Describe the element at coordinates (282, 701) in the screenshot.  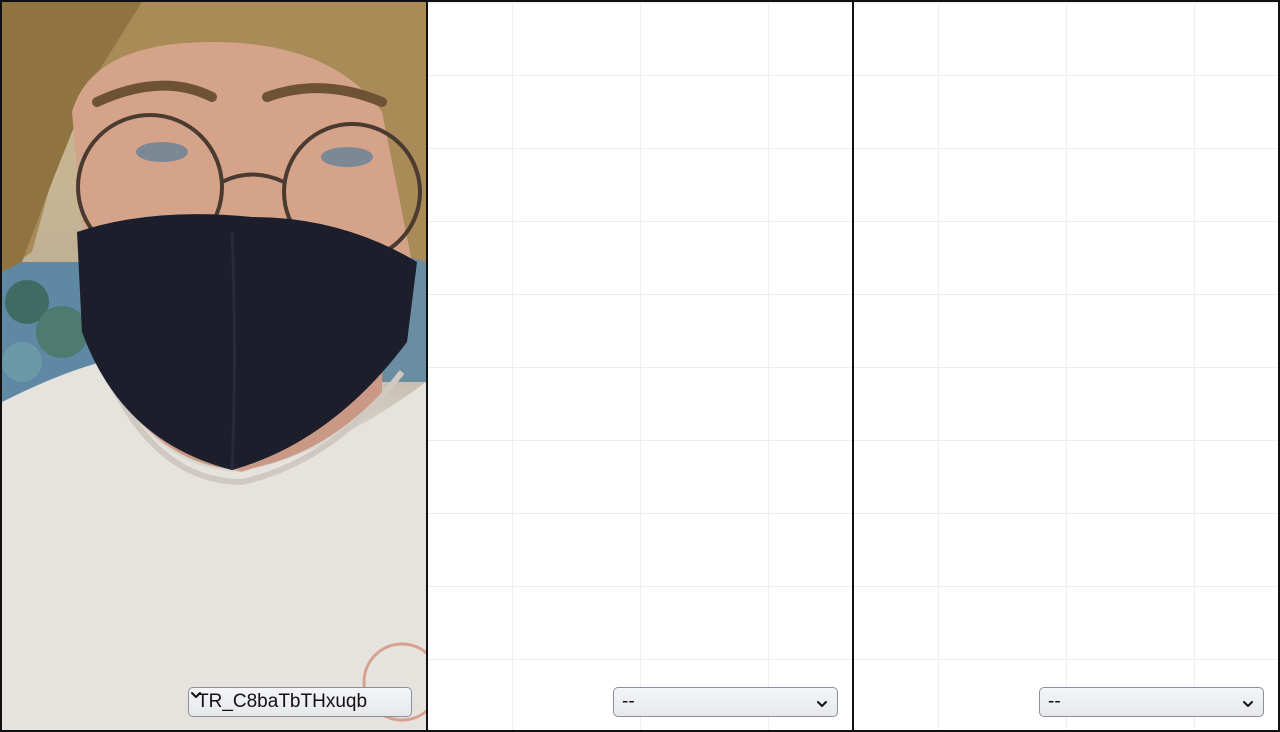
I see `participant-select-value: TR_C8baTbTHxuqb` at that location.